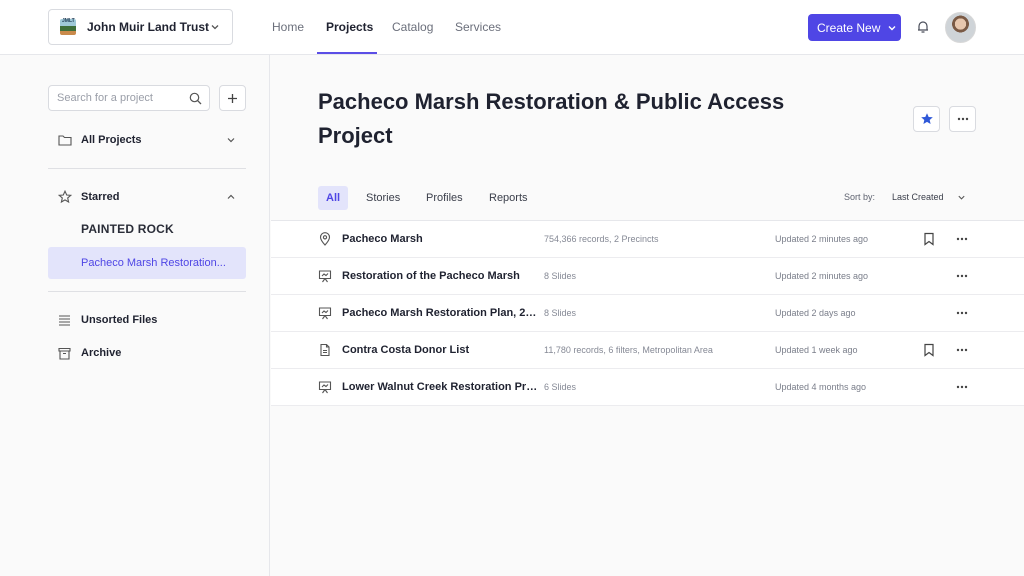 The image size is (1024, 576). Describe the element at coordinates (64, 140) in the screenshot. I see `folder-icon` at that location.